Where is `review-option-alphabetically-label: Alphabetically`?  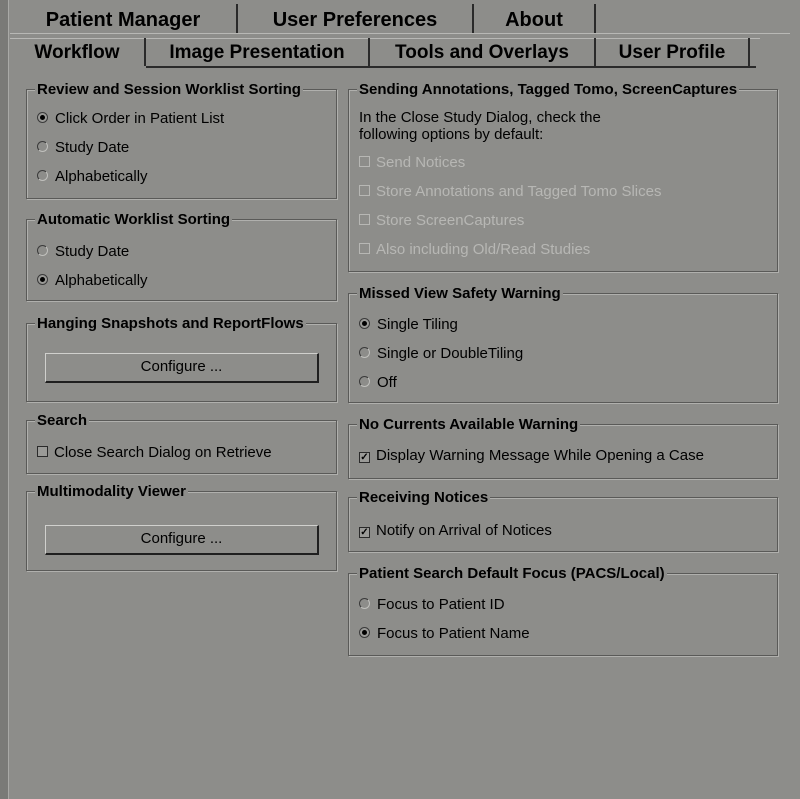
review-option-alphabetically-label: Alphabetically is located at coordinates (101, 176).